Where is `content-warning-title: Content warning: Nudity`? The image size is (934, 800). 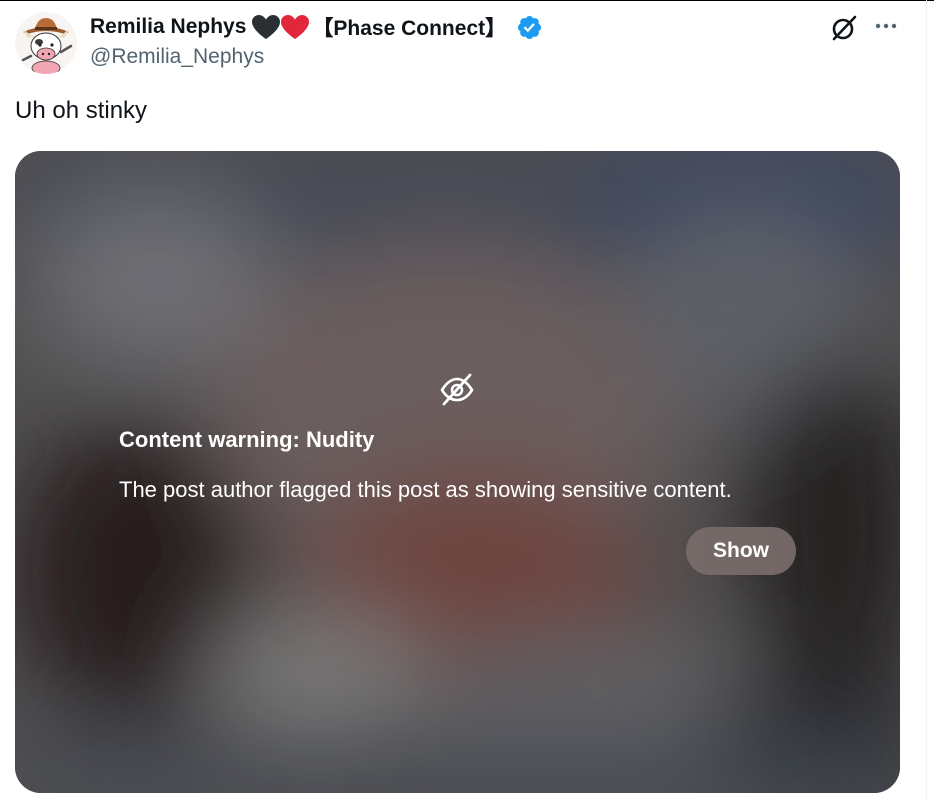
content-warning-title: Content warning: Nudity is located at coordinates (247, 439).